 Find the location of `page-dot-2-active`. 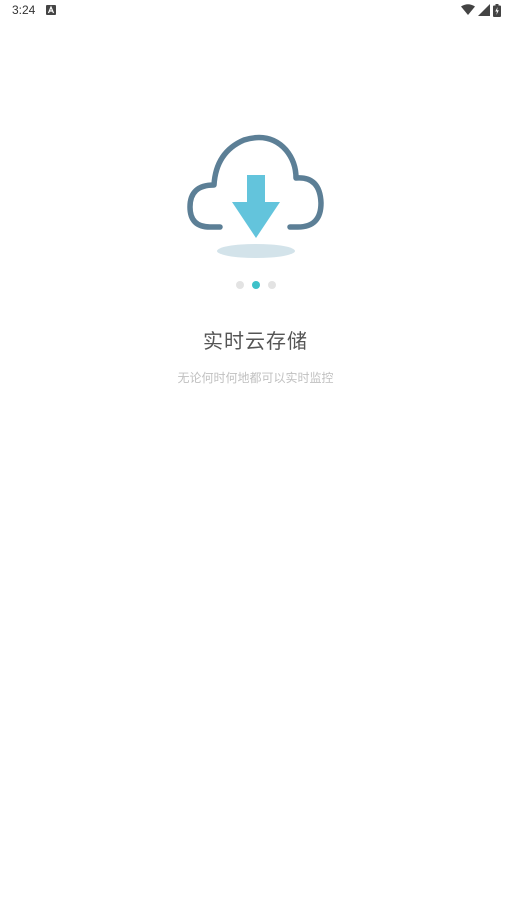

page-dot-2-active is located at coordinates (255, 285).